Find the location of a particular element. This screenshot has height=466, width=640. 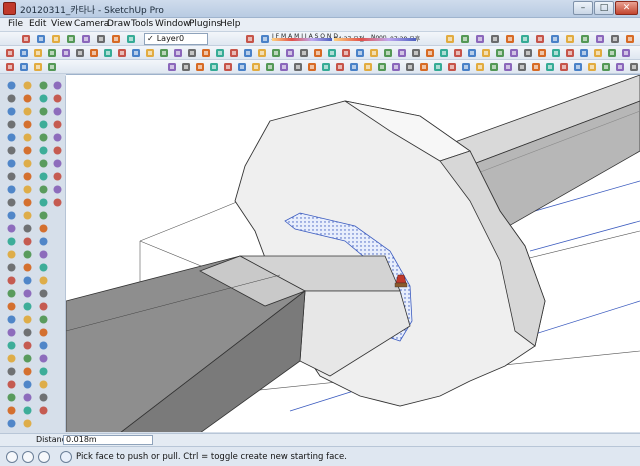

user-icon is located at coordinates (44, 457).